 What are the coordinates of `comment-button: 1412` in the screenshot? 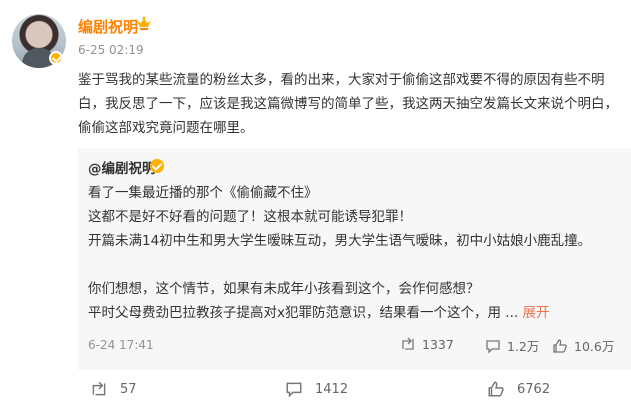 It's located at (316, 389).